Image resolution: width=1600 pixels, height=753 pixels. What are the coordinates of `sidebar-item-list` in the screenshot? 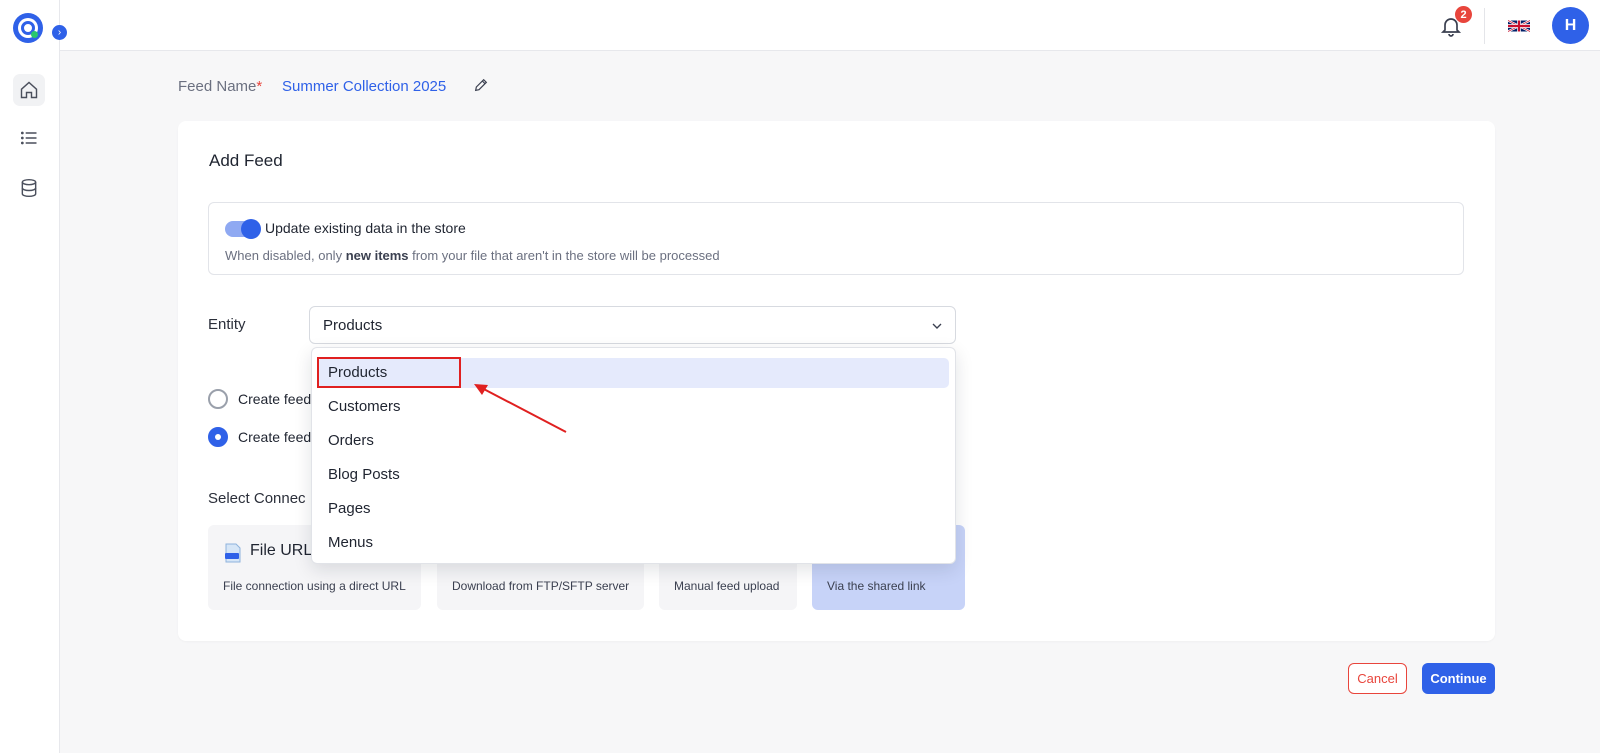 It's located at (29, 138).